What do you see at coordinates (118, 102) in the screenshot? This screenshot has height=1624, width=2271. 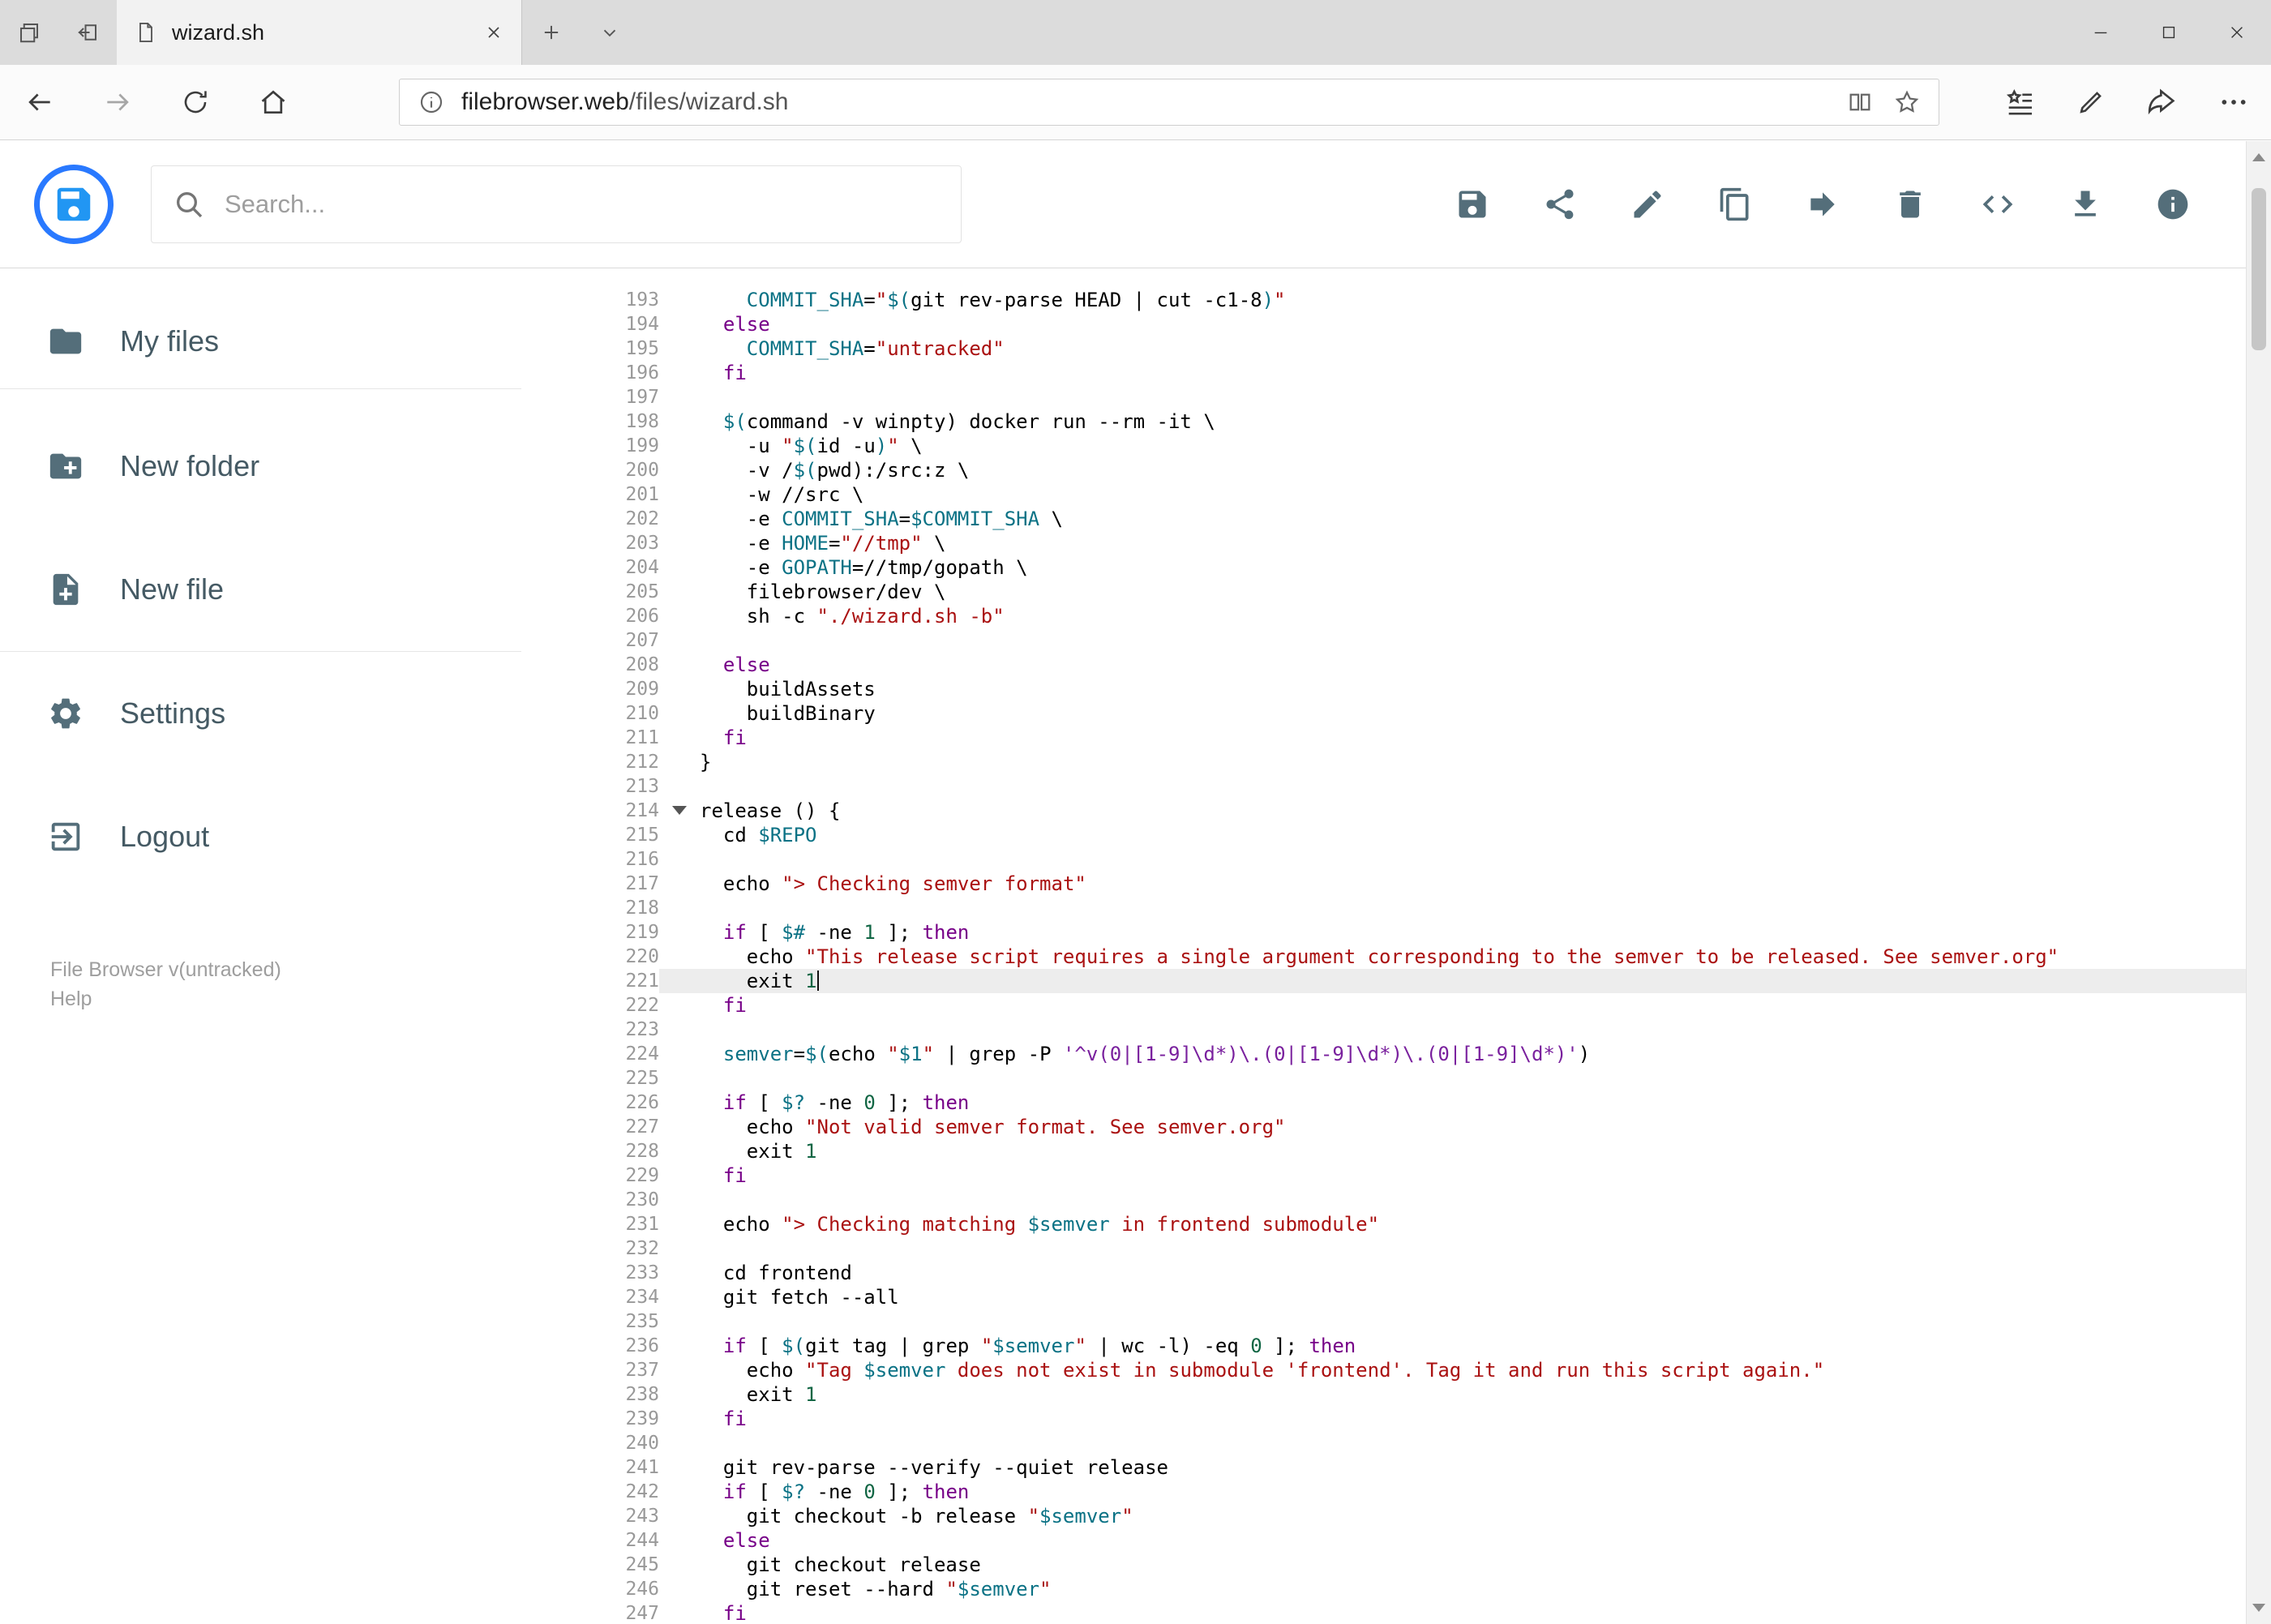 I see `forward-button` at bounding box center [118, 102].